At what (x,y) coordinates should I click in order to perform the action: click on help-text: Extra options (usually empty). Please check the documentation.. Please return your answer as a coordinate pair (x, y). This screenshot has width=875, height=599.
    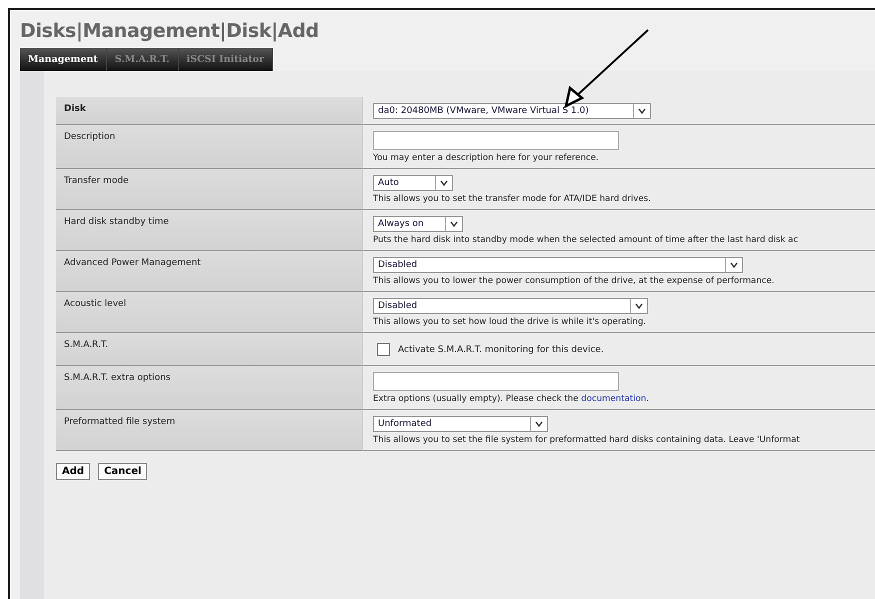
    Looking at the image, I should click on (511, 399).